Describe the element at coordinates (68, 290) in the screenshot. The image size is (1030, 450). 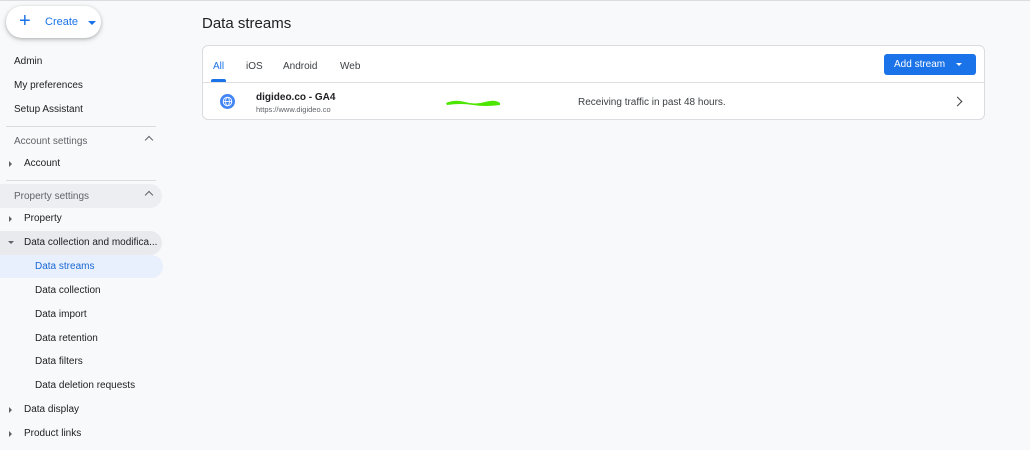
I see `sidebar-item-label: Data collection` at that location.